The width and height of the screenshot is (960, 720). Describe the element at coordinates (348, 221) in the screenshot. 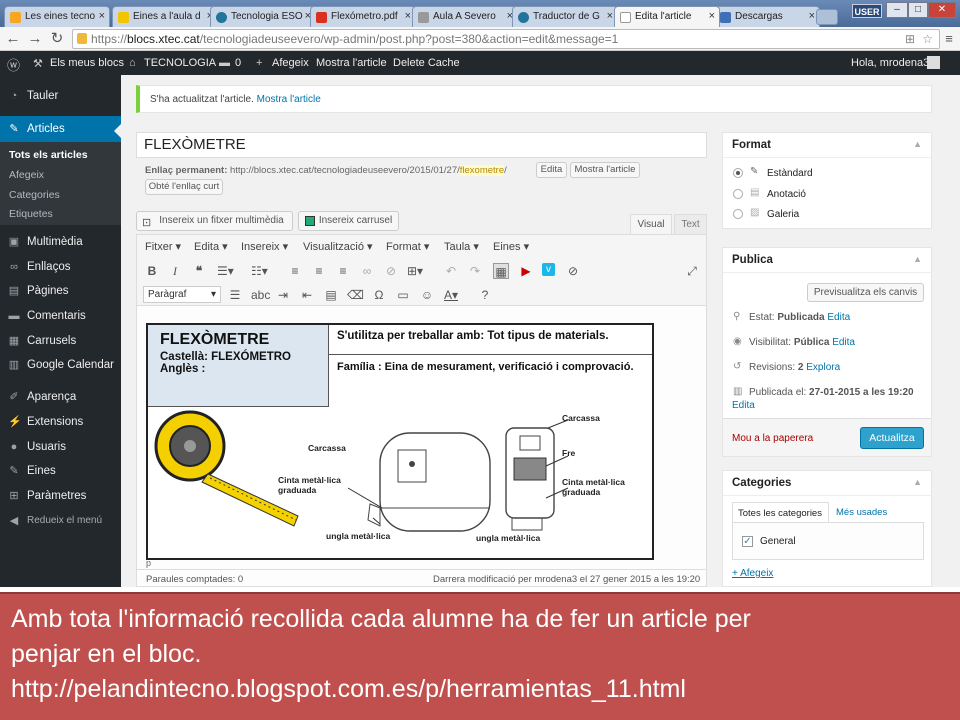

I see `insert-carousel-button: Insereix carrusel` at that location.